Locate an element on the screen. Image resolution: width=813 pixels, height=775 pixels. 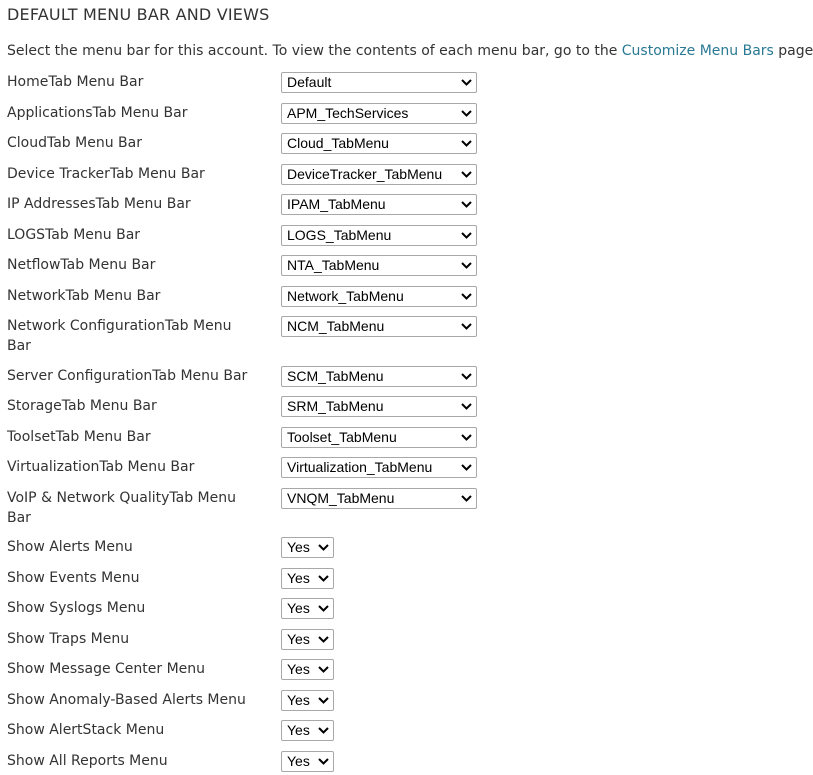
label-toolset-tab: ToolsetTab Menu Bar is located at coordinates (79, 437).